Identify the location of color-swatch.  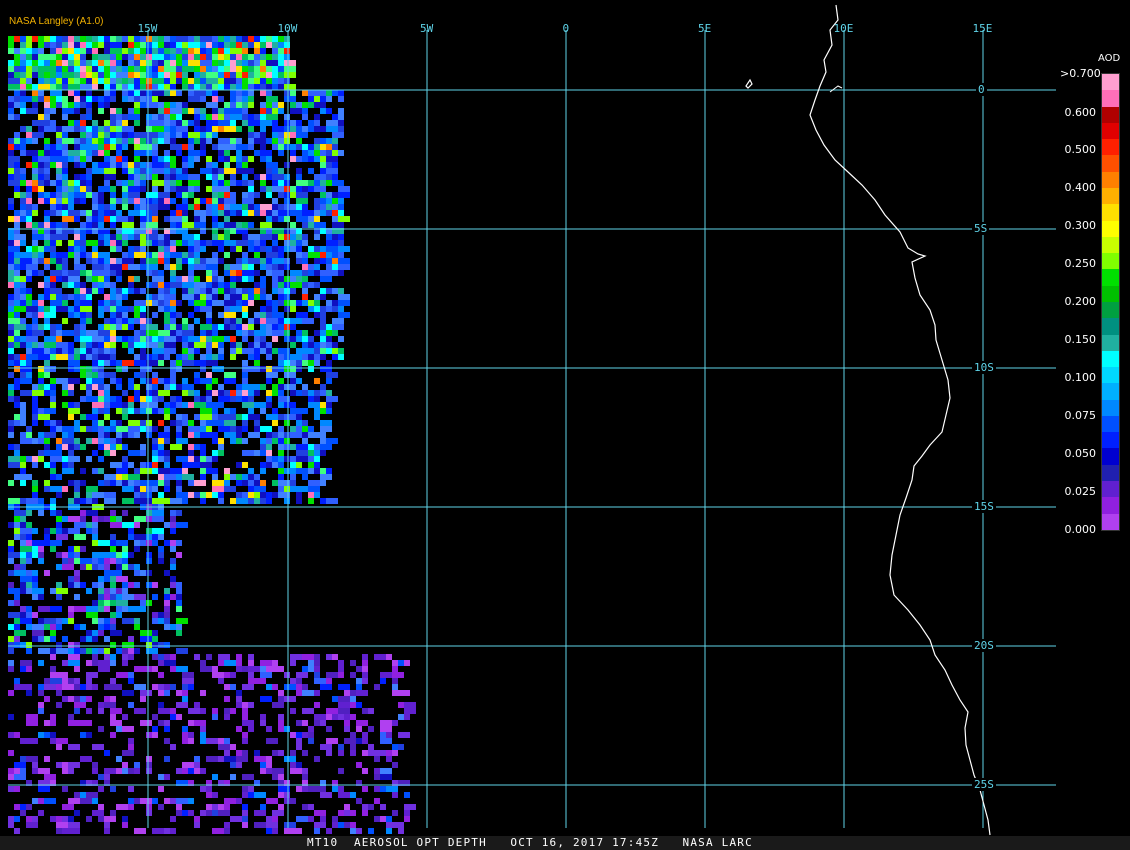
(1110, 82).